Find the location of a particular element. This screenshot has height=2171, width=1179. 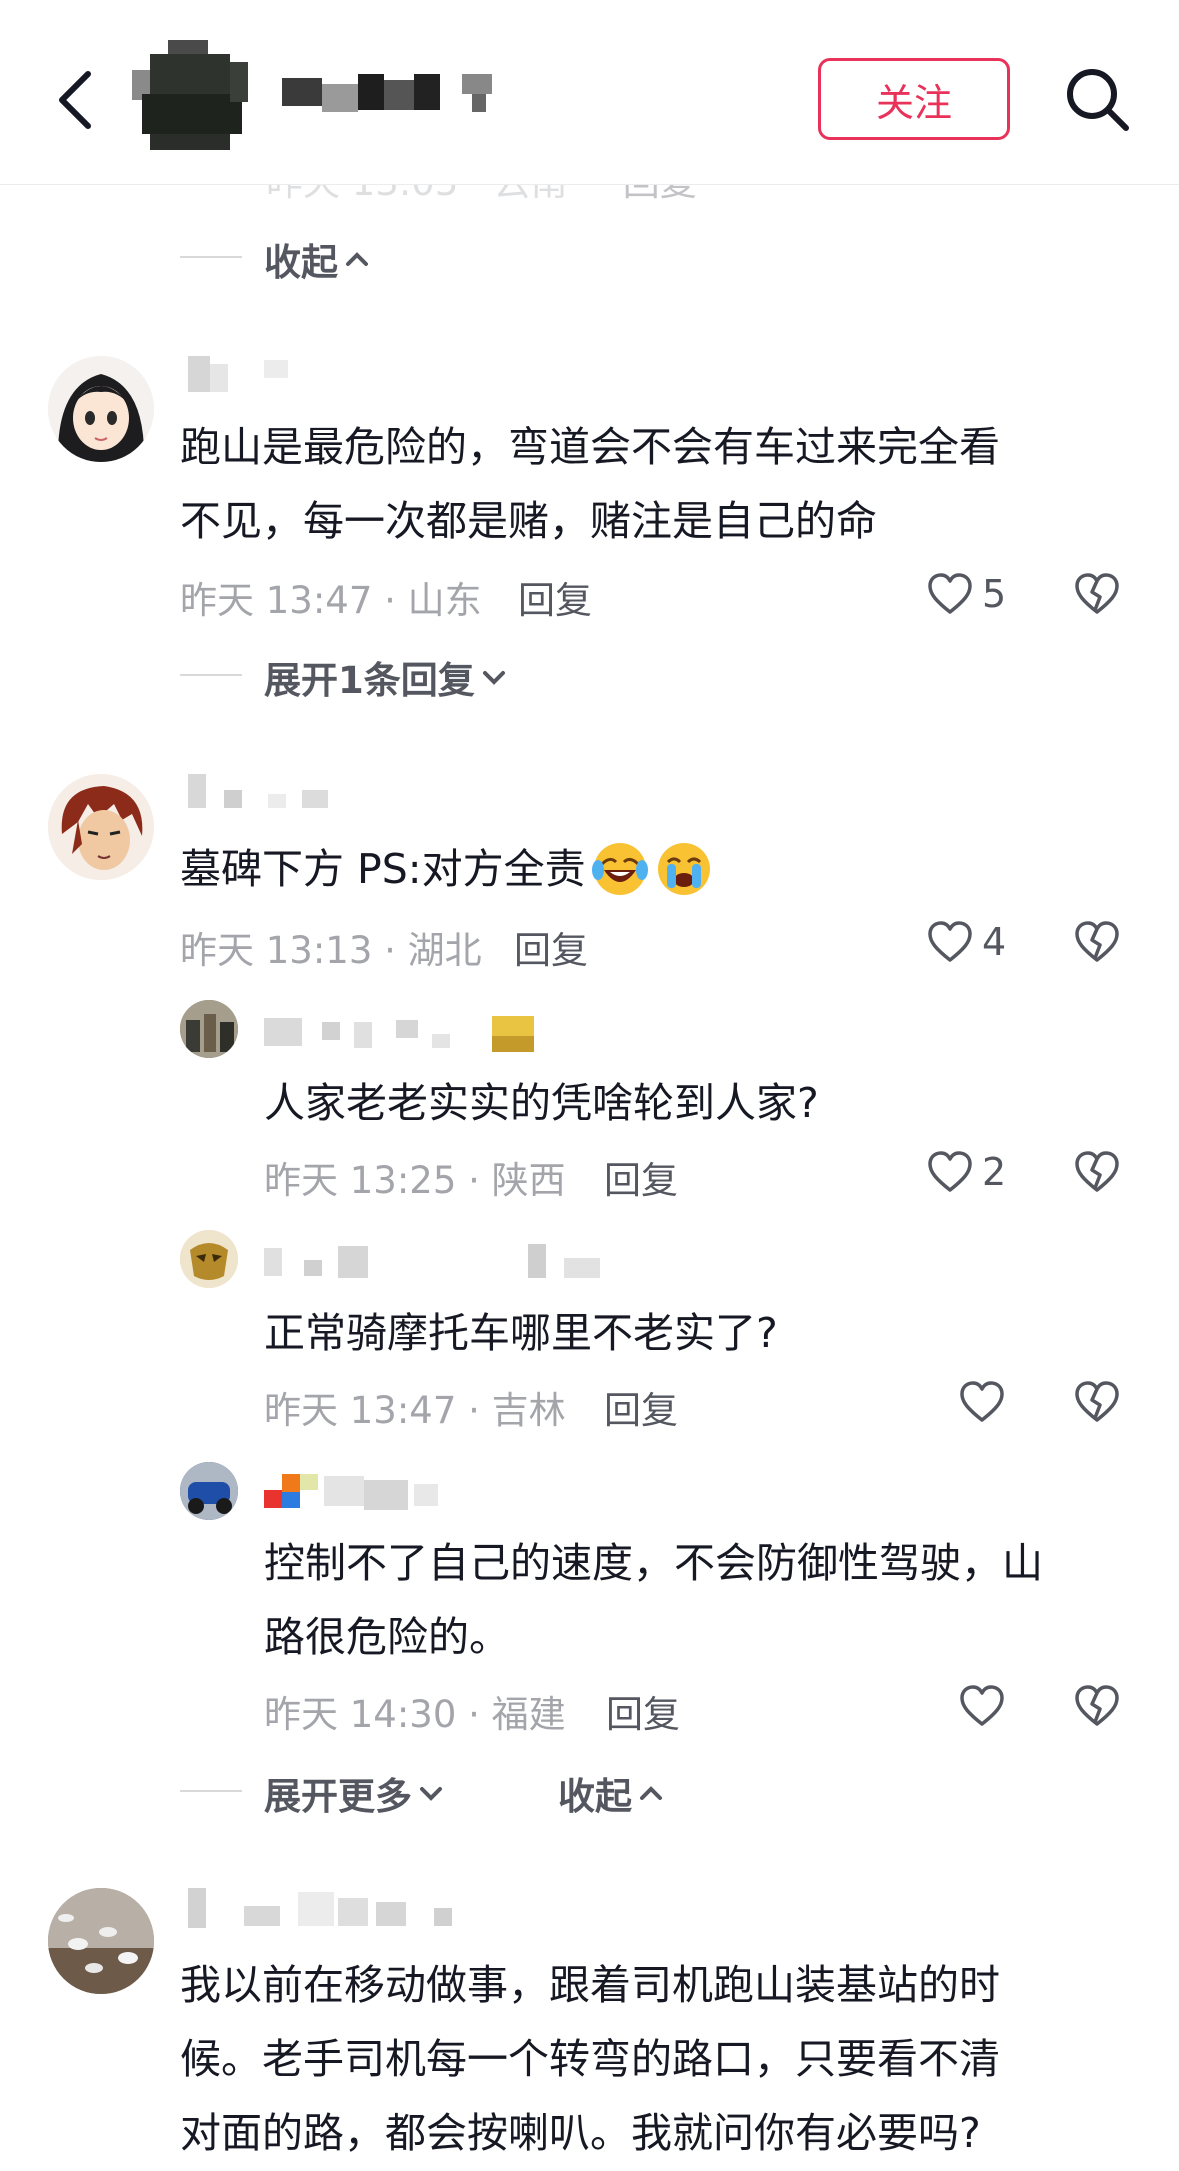

search-button is located at coordinates (1097, 99).